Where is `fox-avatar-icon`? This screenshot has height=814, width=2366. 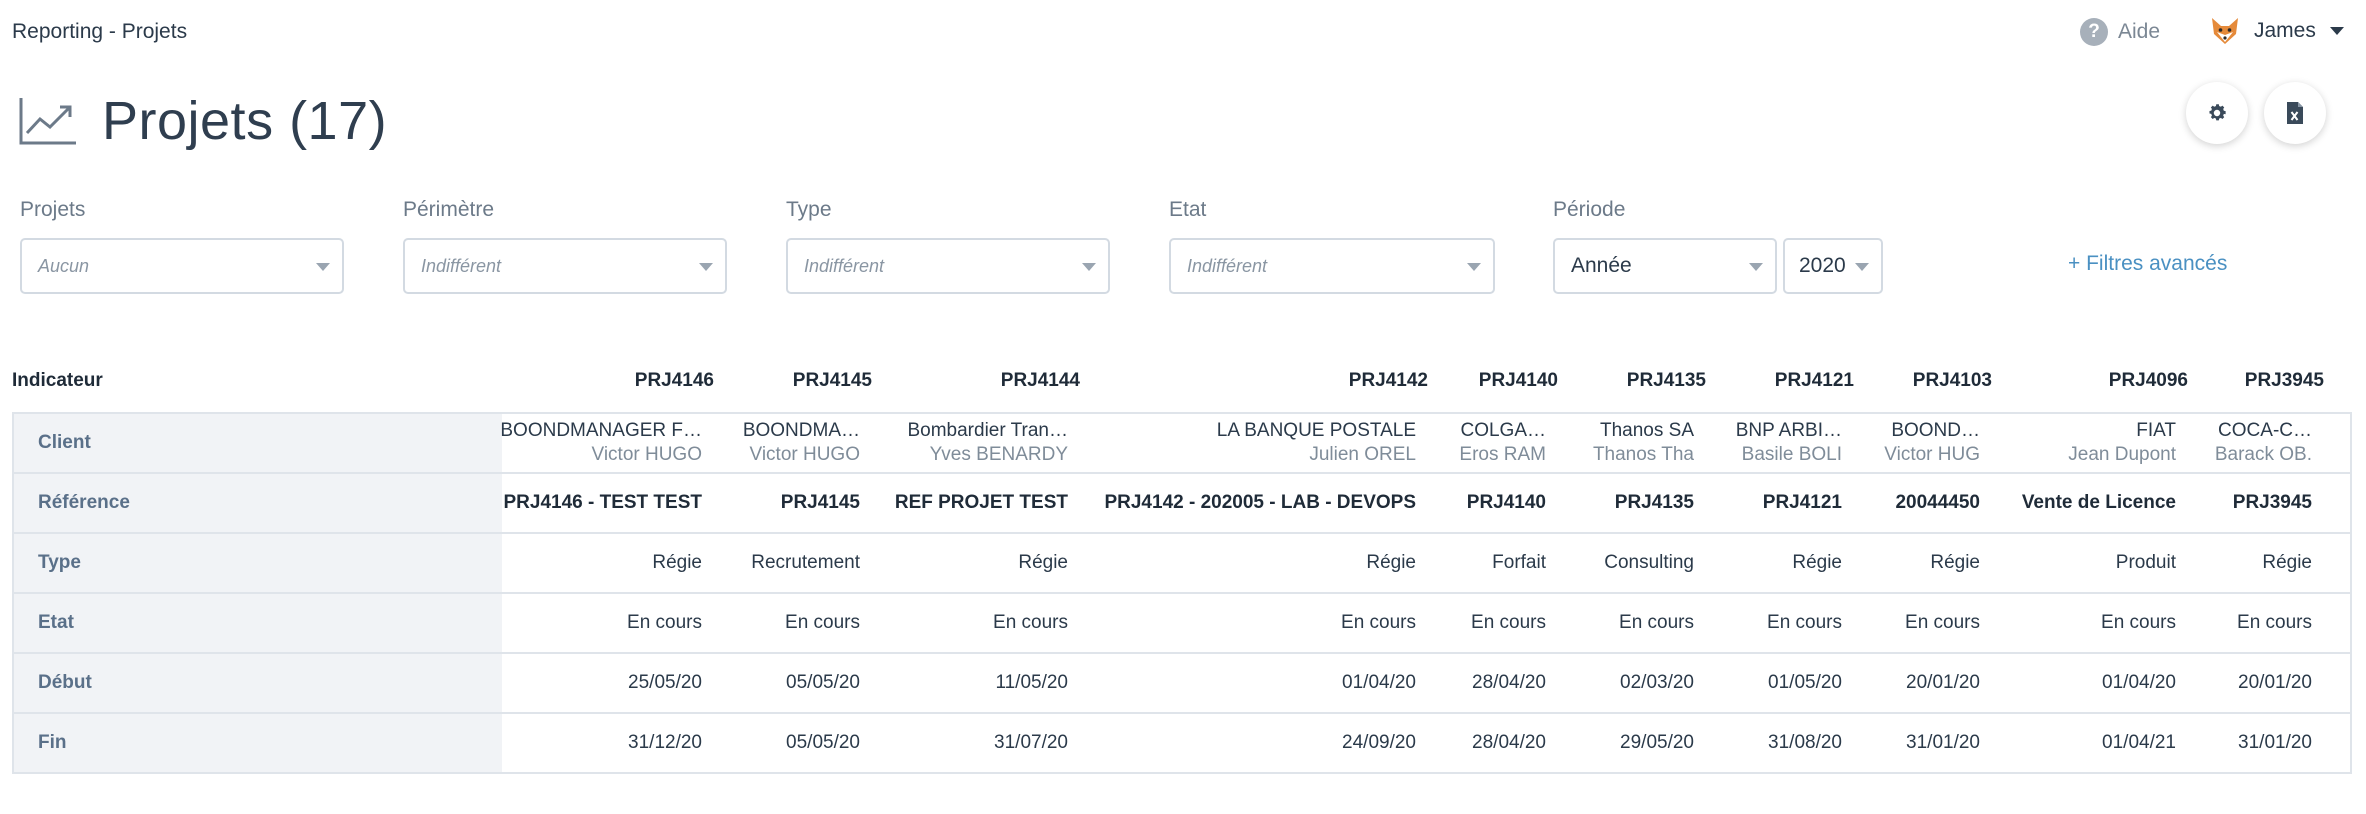 fox-avatar-icon is located at coordinates (2225, 31).